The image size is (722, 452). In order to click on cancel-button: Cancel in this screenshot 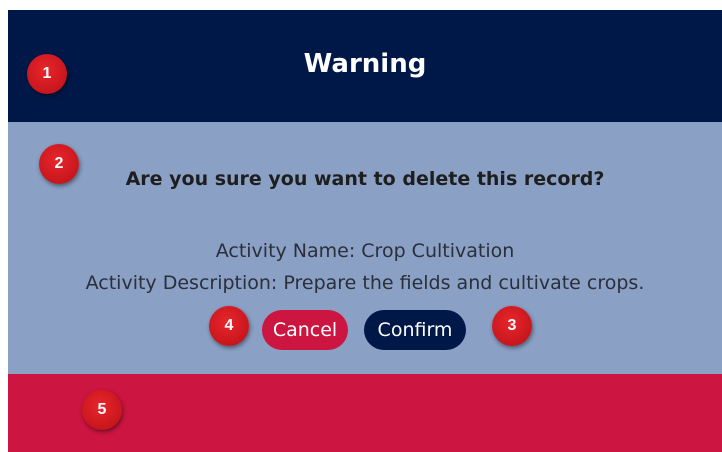, I will do `click(305, 330)`.